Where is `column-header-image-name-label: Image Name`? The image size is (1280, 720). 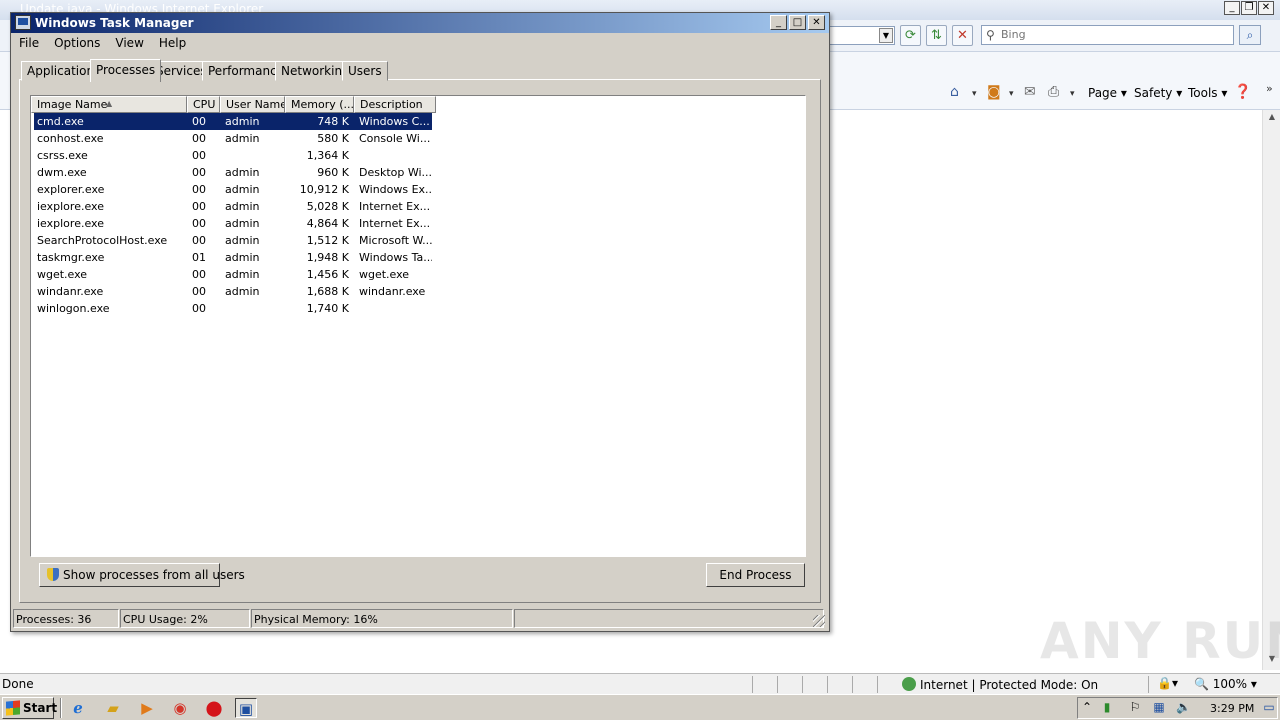
column-header-image-name-label: Image Name is located at coordinates (72, 104).